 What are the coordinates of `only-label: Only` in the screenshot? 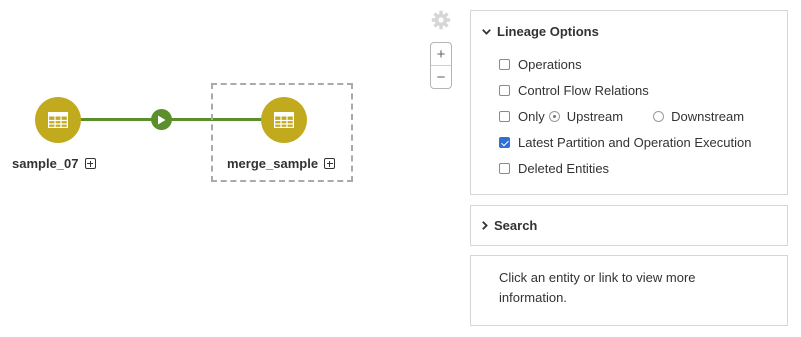 It's located at (531, 116).